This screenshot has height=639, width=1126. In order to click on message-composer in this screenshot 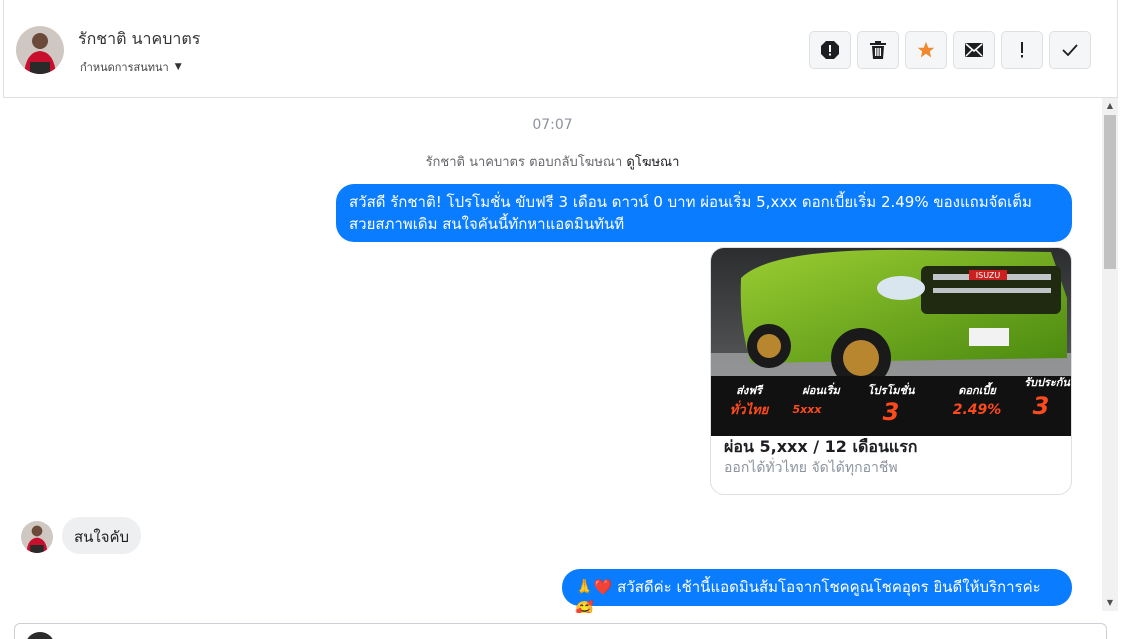, I will do `click(560, 631)`.